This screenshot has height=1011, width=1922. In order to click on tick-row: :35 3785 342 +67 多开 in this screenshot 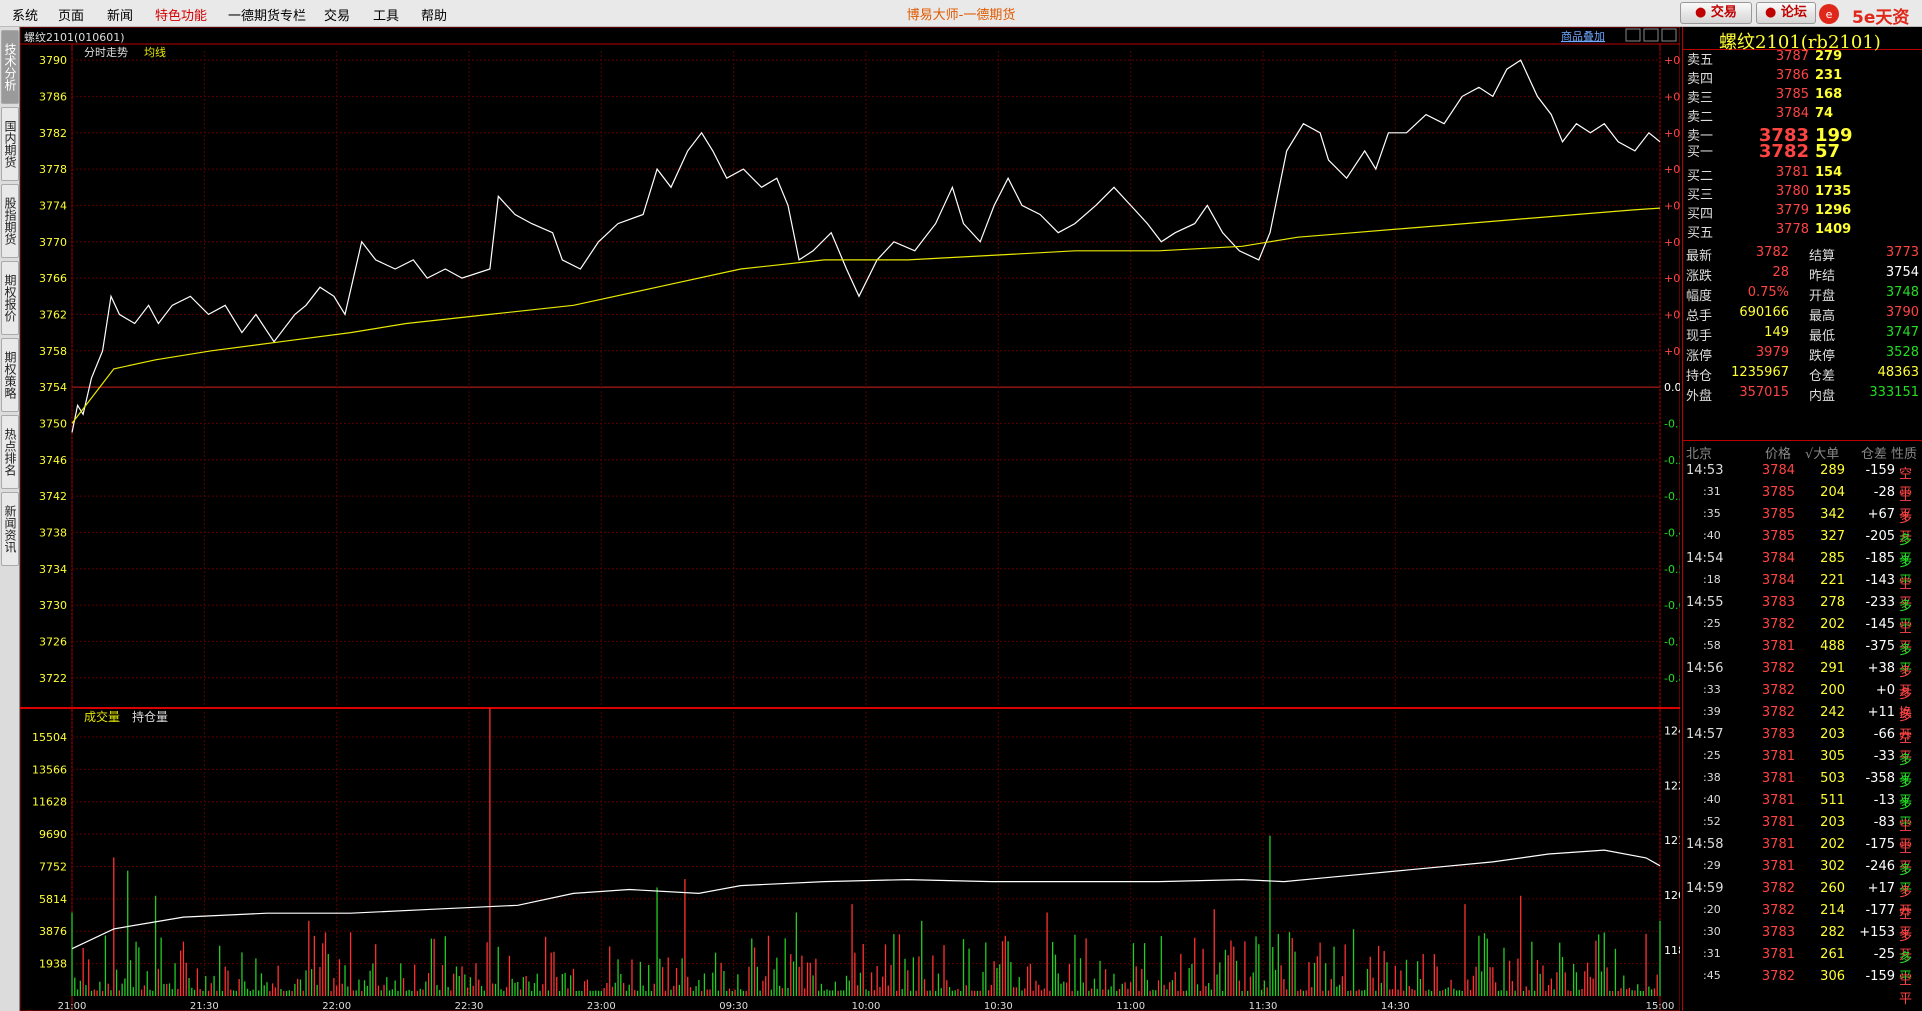, I will do `click(1802, 526)`.